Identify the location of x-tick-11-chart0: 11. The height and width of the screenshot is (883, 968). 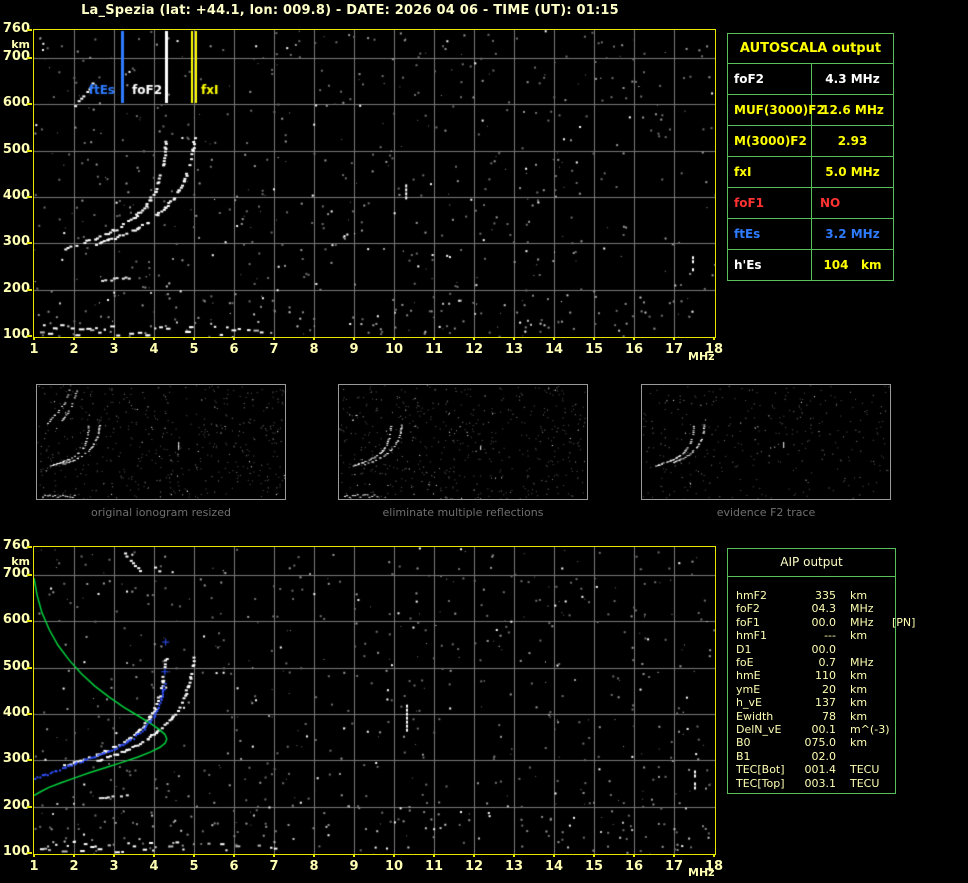
(434, 349).